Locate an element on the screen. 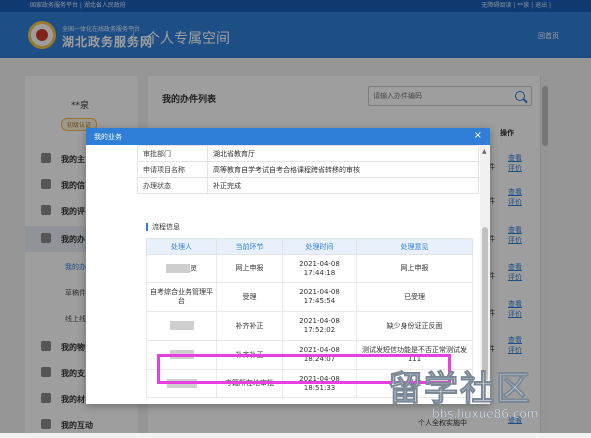 The width and height of the screenshot is (591, 438). handler-cell: 灵 is located at coordinates (181, 268).